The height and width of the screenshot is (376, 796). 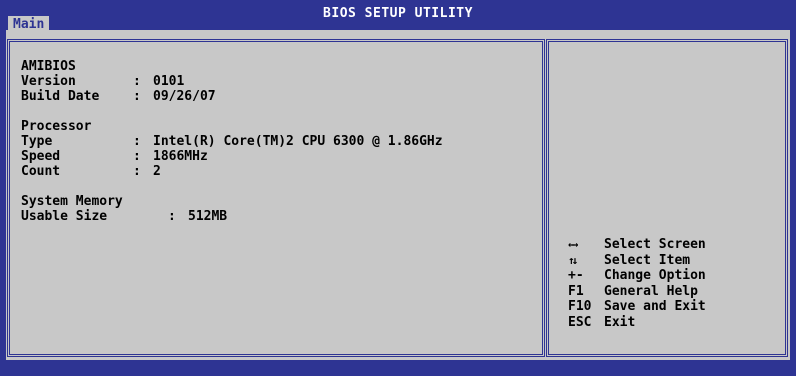 What do you see at coordinates (180, 156) in the screenshot?
I see `speed-value: 1866MHz` at bounding box center [180, 156].